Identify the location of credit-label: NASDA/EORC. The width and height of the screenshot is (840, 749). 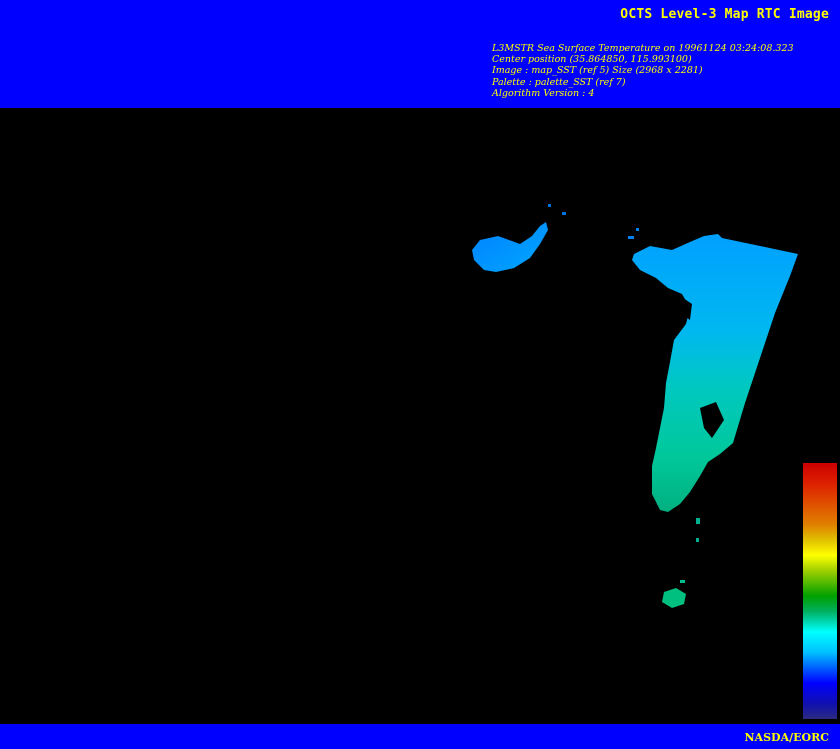
(787, 737).